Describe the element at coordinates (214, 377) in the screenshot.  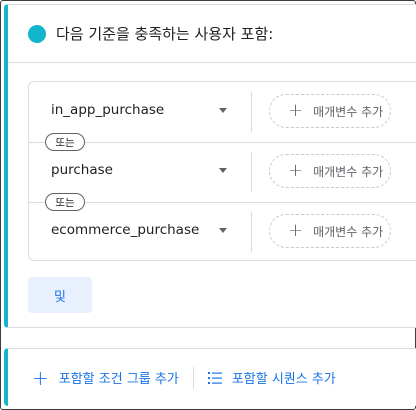
I see `sequence-list-icon` at that location.